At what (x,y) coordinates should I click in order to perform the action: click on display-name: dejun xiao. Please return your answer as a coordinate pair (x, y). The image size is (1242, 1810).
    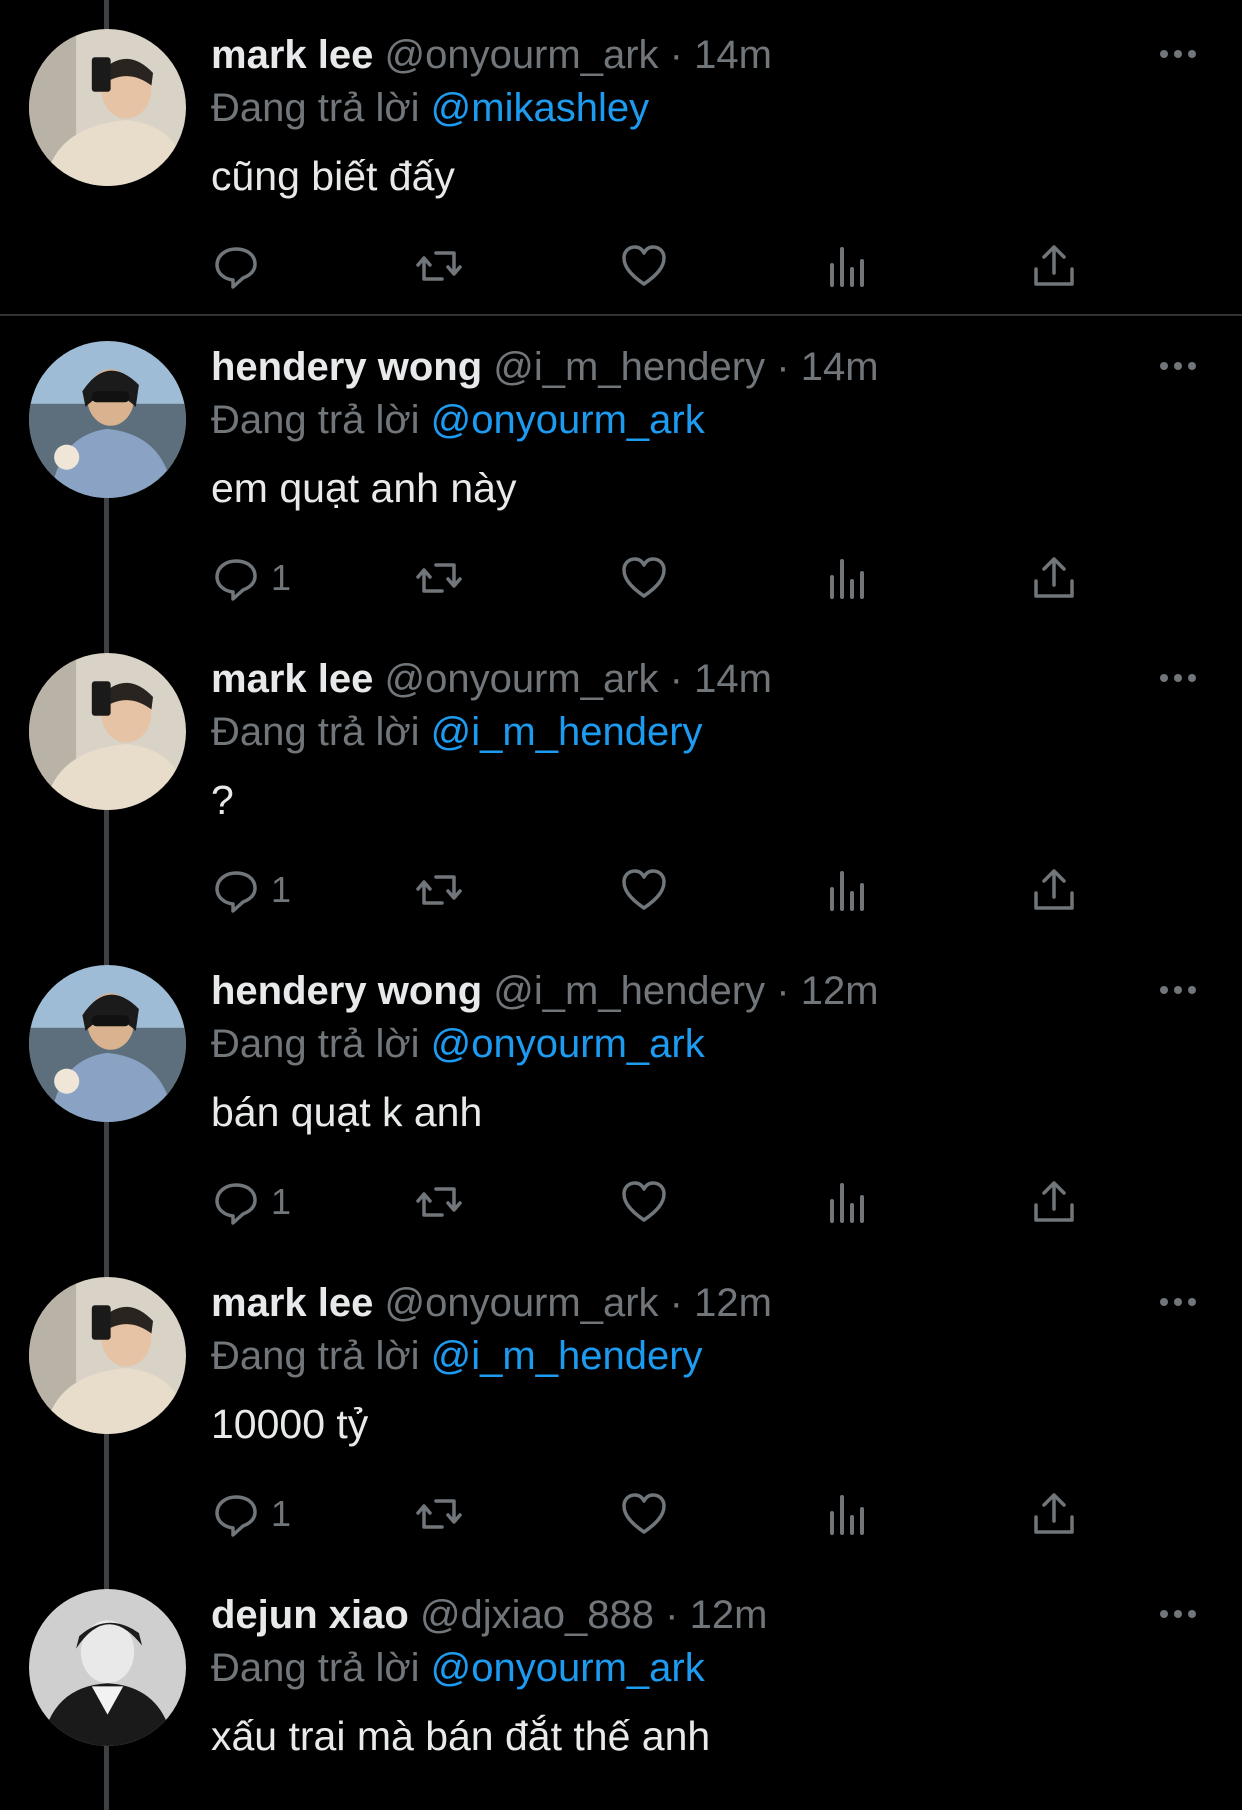
    Looking at the image, I should click on (310, 1615).